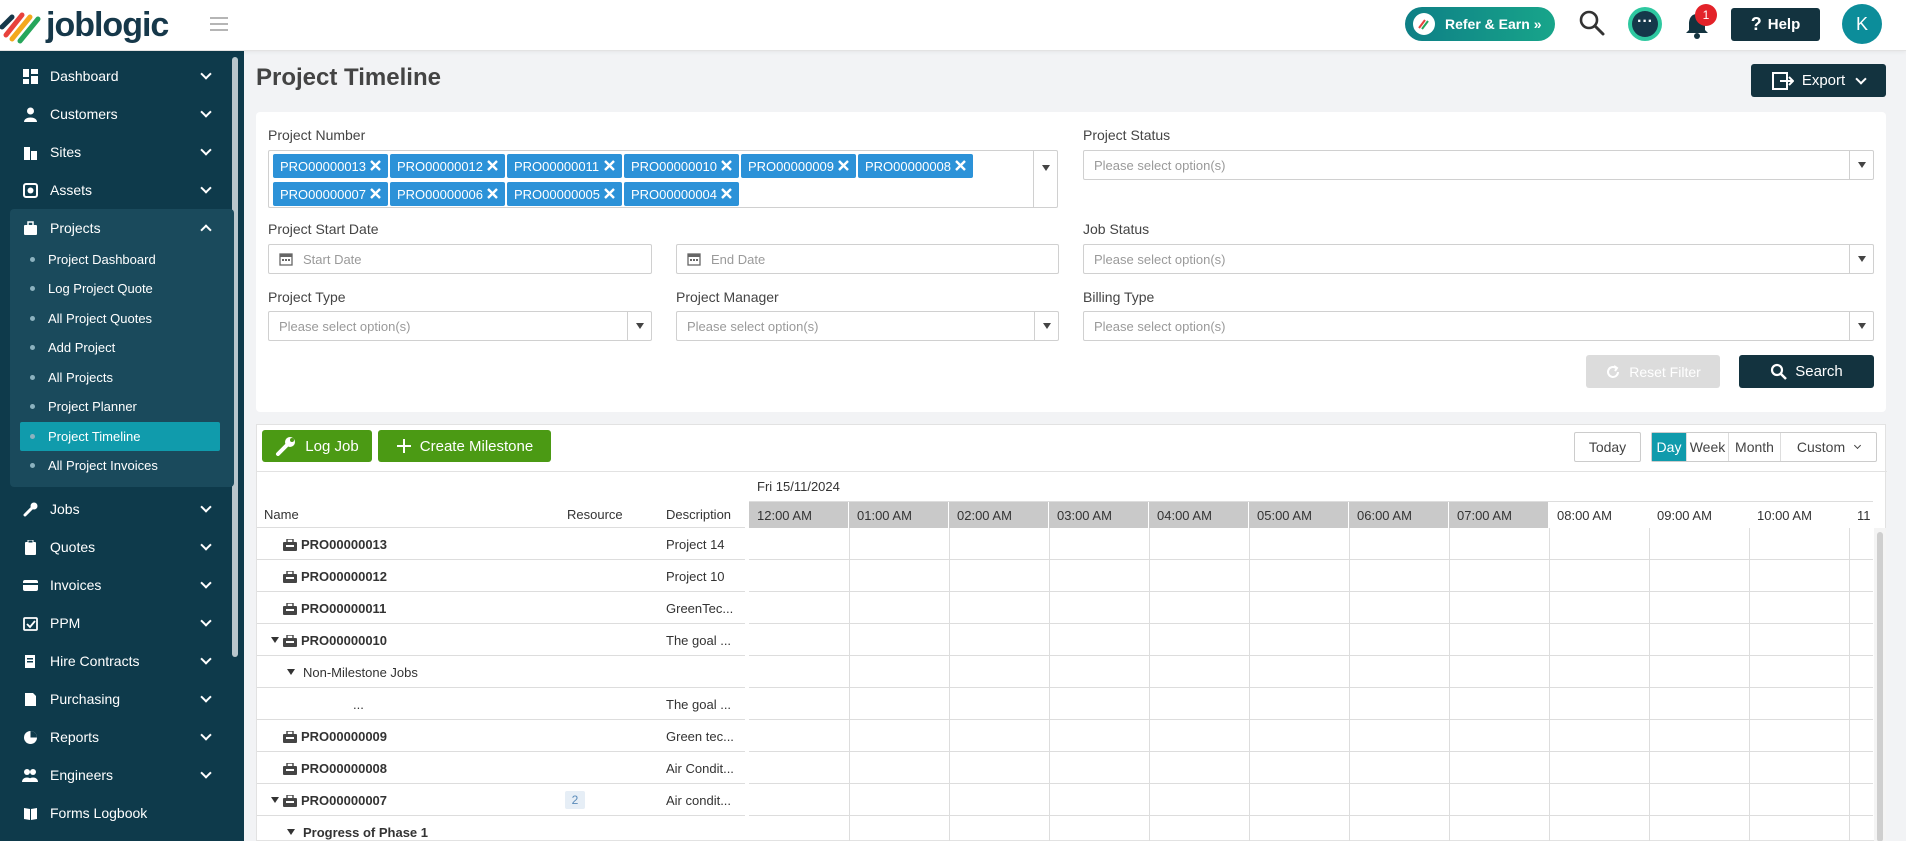 Image resolution: width=1906 pixels, height=841 pixels. I want to click on dropdown-arrow-icon, so click(1045, 179).